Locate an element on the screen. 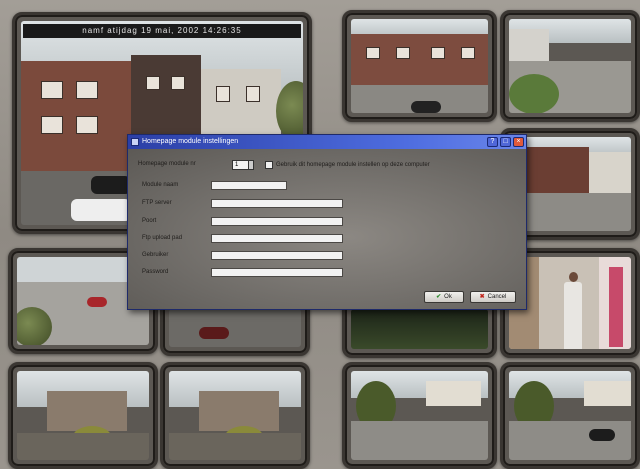 The image size is (640, 469). cancel-button: ✖ Cancel is located at coordinates (493, 297).